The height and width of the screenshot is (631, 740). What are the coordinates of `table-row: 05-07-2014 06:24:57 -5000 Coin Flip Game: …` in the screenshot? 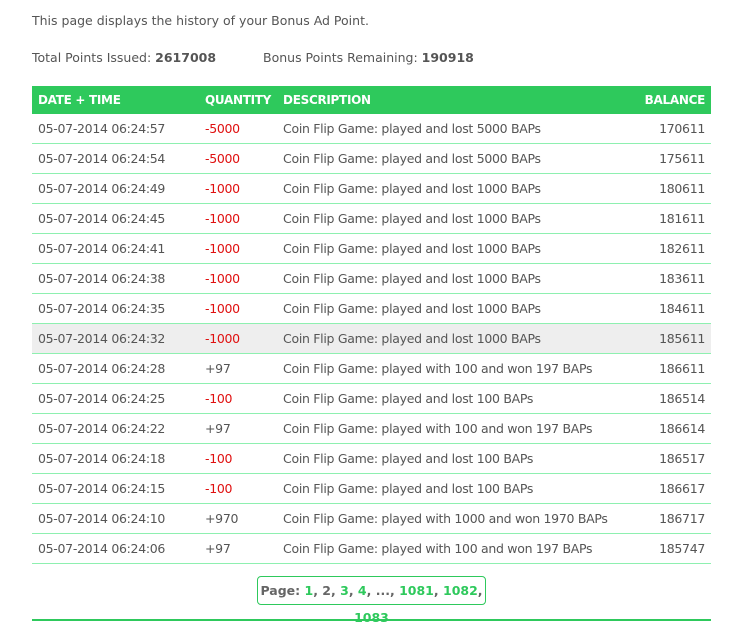 It's located at (371, 129).